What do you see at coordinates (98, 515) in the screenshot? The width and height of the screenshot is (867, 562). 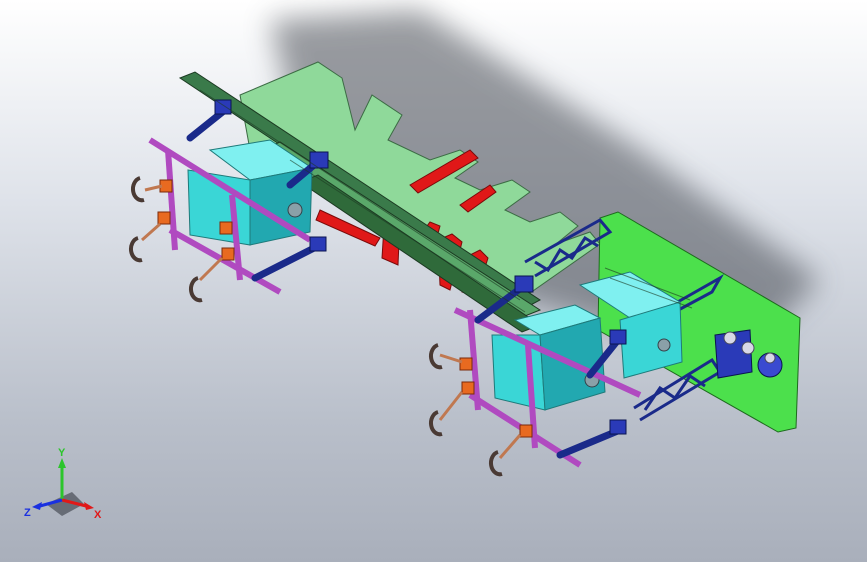 I see `x-axis-label: X` at bounding box center [98, 515].